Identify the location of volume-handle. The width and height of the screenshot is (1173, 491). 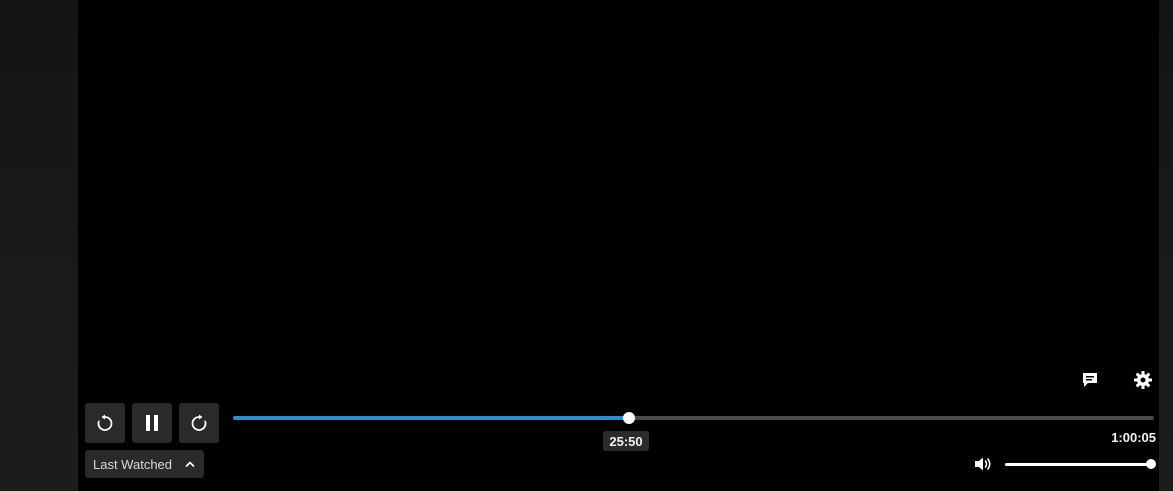
(1151, 464).